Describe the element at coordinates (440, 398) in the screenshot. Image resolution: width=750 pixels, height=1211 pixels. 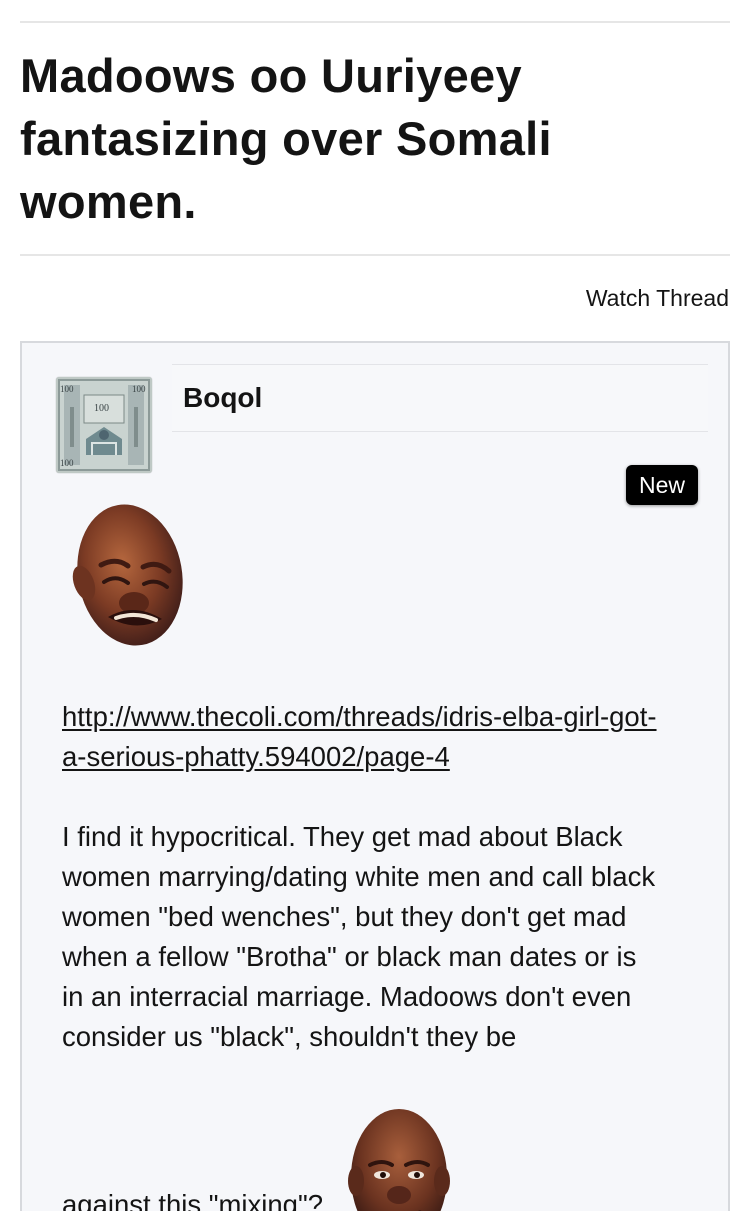
I see `post-user-header: Boqol` at that location.